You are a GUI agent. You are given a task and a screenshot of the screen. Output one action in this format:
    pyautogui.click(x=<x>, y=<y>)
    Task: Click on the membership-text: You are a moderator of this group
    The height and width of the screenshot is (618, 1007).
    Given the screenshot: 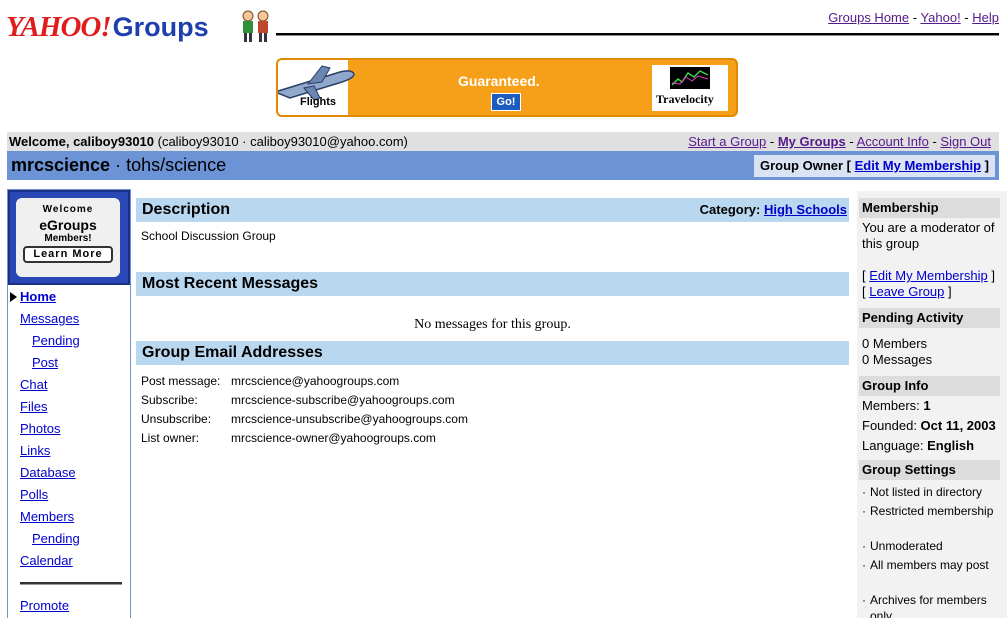 What is the action you would take?
    pyautogui.click(x=928, y=235)
    